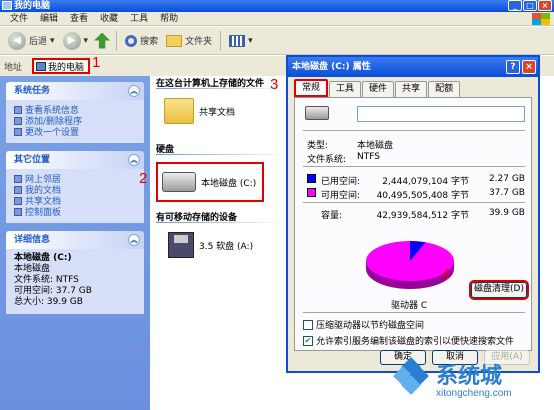 The width and height of the screenshot is (554, 410). Describe the element at coordinates (422, 196) in the screenshot. I see `free-bytes: 40,495,505,408 字节` at that location.